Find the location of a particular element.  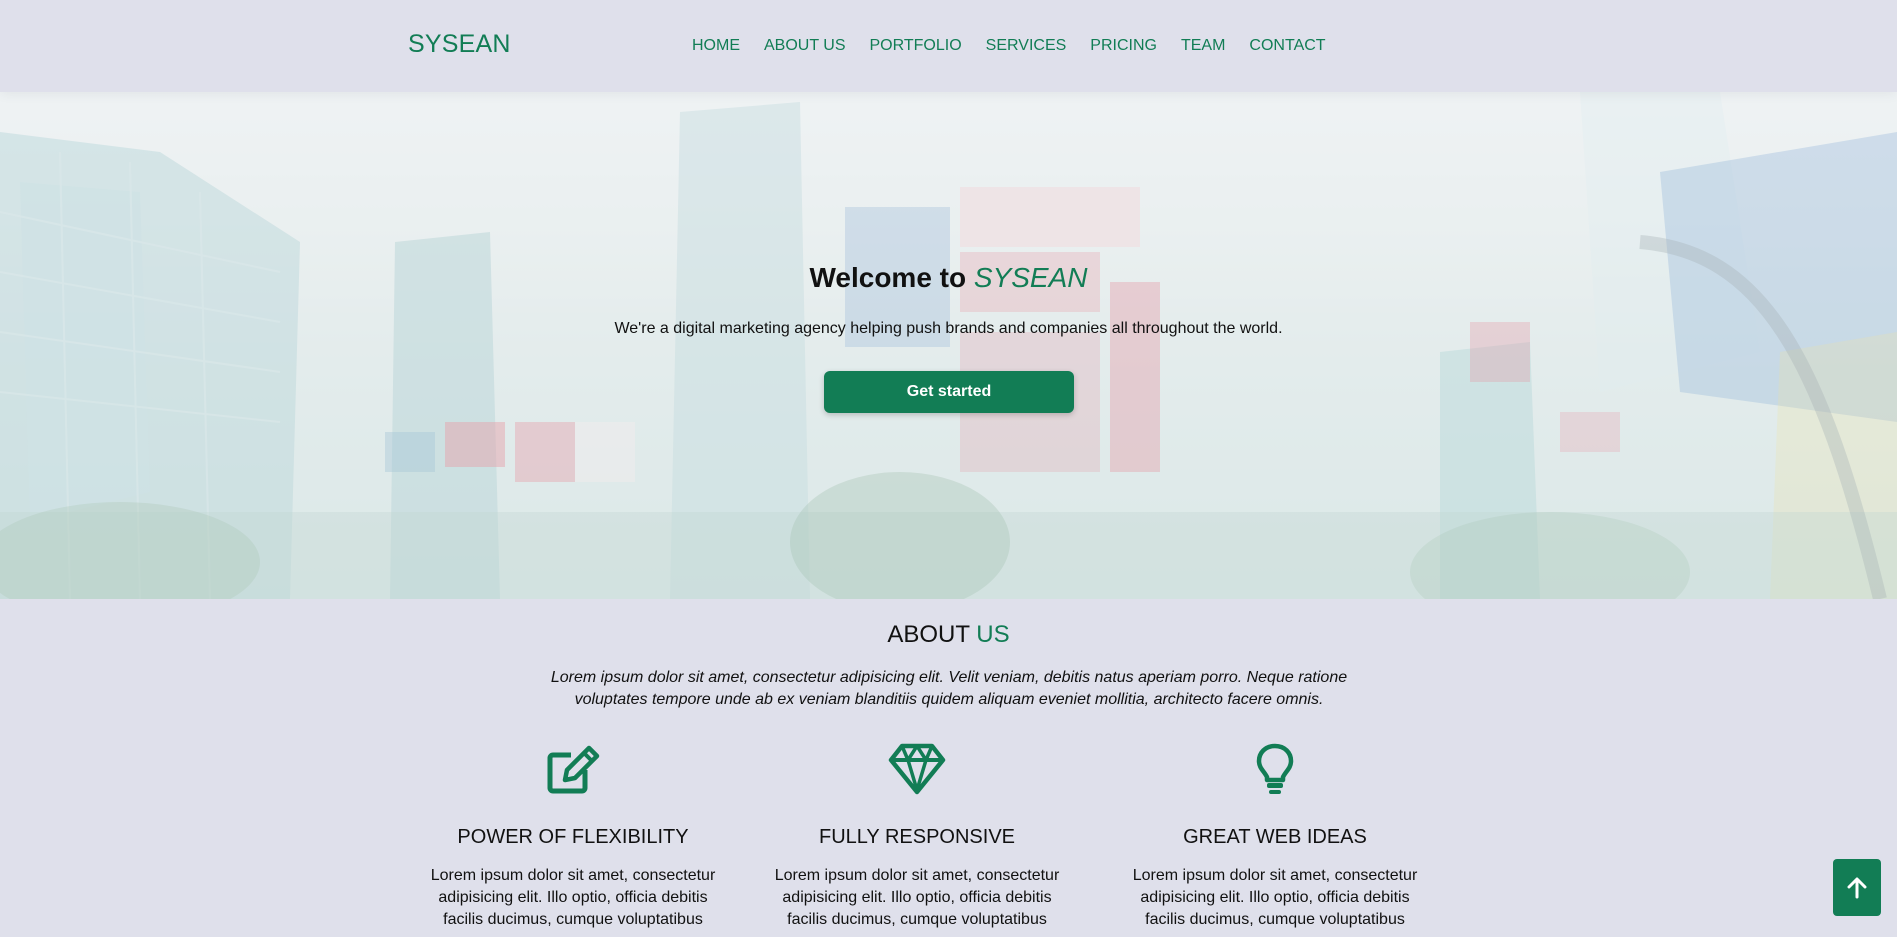

about-title: ABOUT US is located at coordinates (948, 635).